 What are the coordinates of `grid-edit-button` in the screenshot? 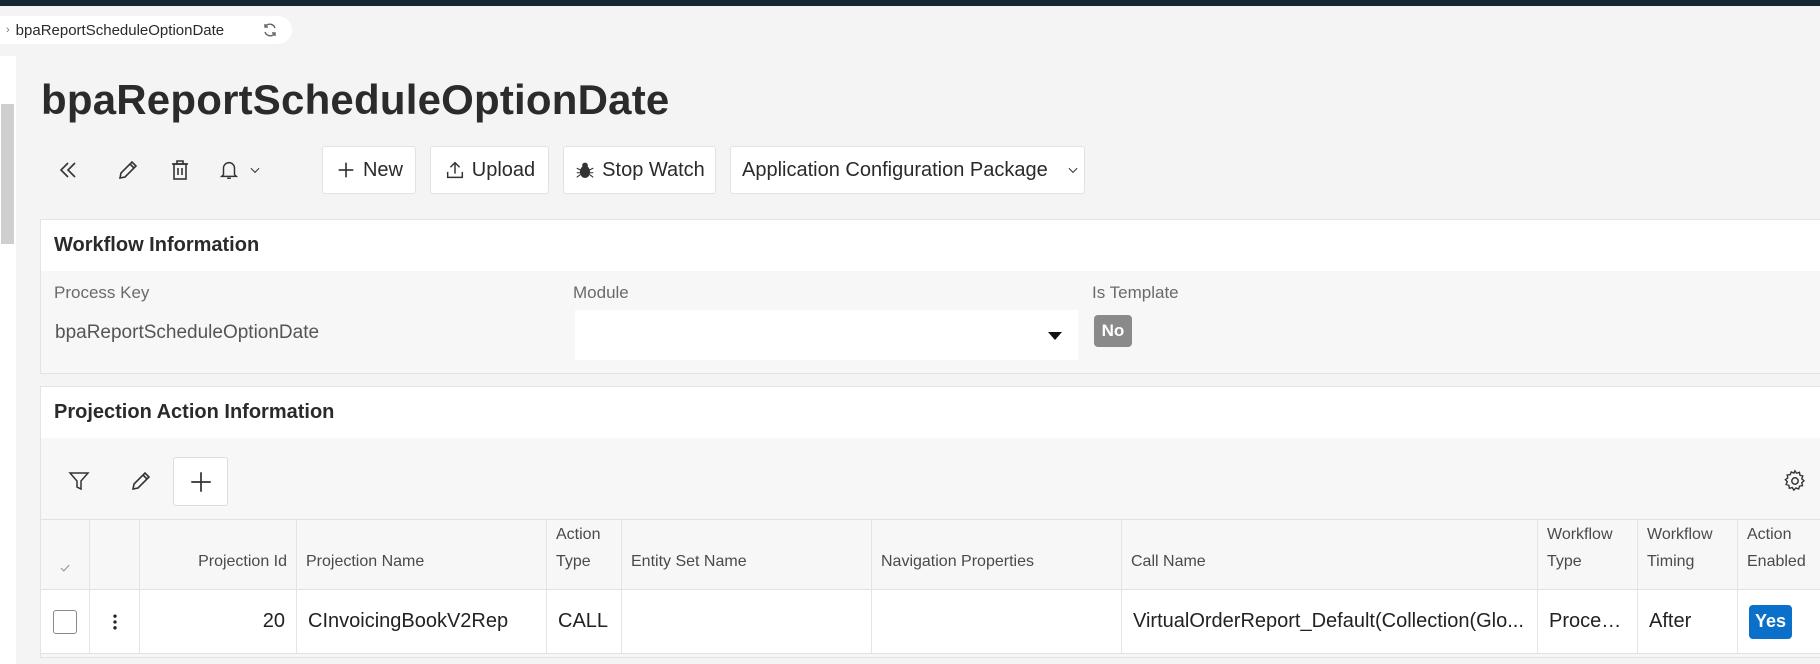 It's located at (141, 481).